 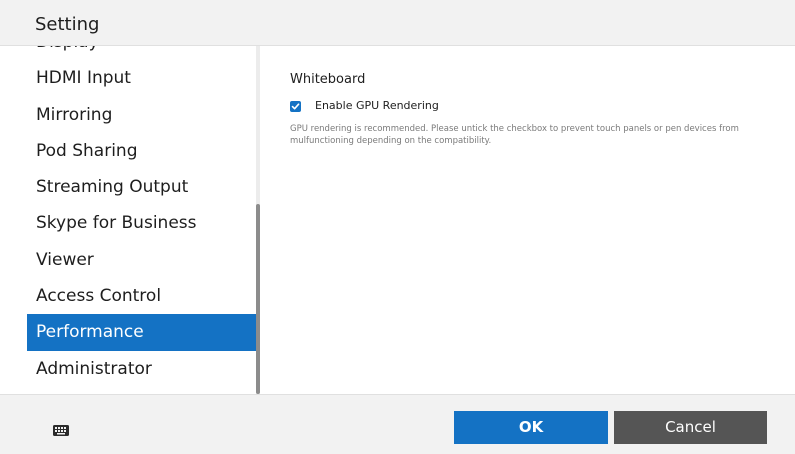 What do you see at coordinates (141, 260) in the screenshot?
I see `sidebar-item-viewer: Viewer` at bounding box center [141, 260].